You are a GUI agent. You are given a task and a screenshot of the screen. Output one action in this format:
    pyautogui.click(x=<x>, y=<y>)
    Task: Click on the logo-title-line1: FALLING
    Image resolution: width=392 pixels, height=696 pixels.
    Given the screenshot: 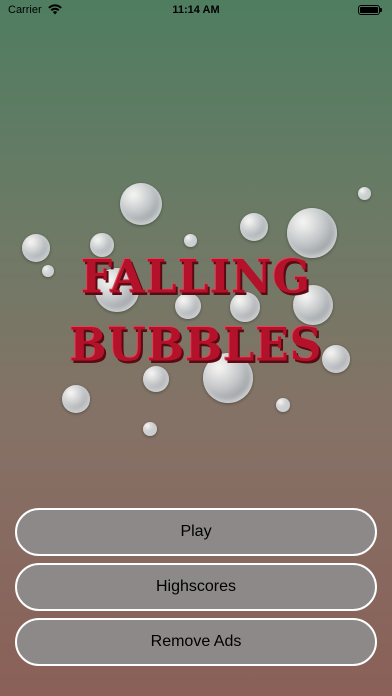 What is the action you would take?
    pyautogui.click(x=196, y=277)
    